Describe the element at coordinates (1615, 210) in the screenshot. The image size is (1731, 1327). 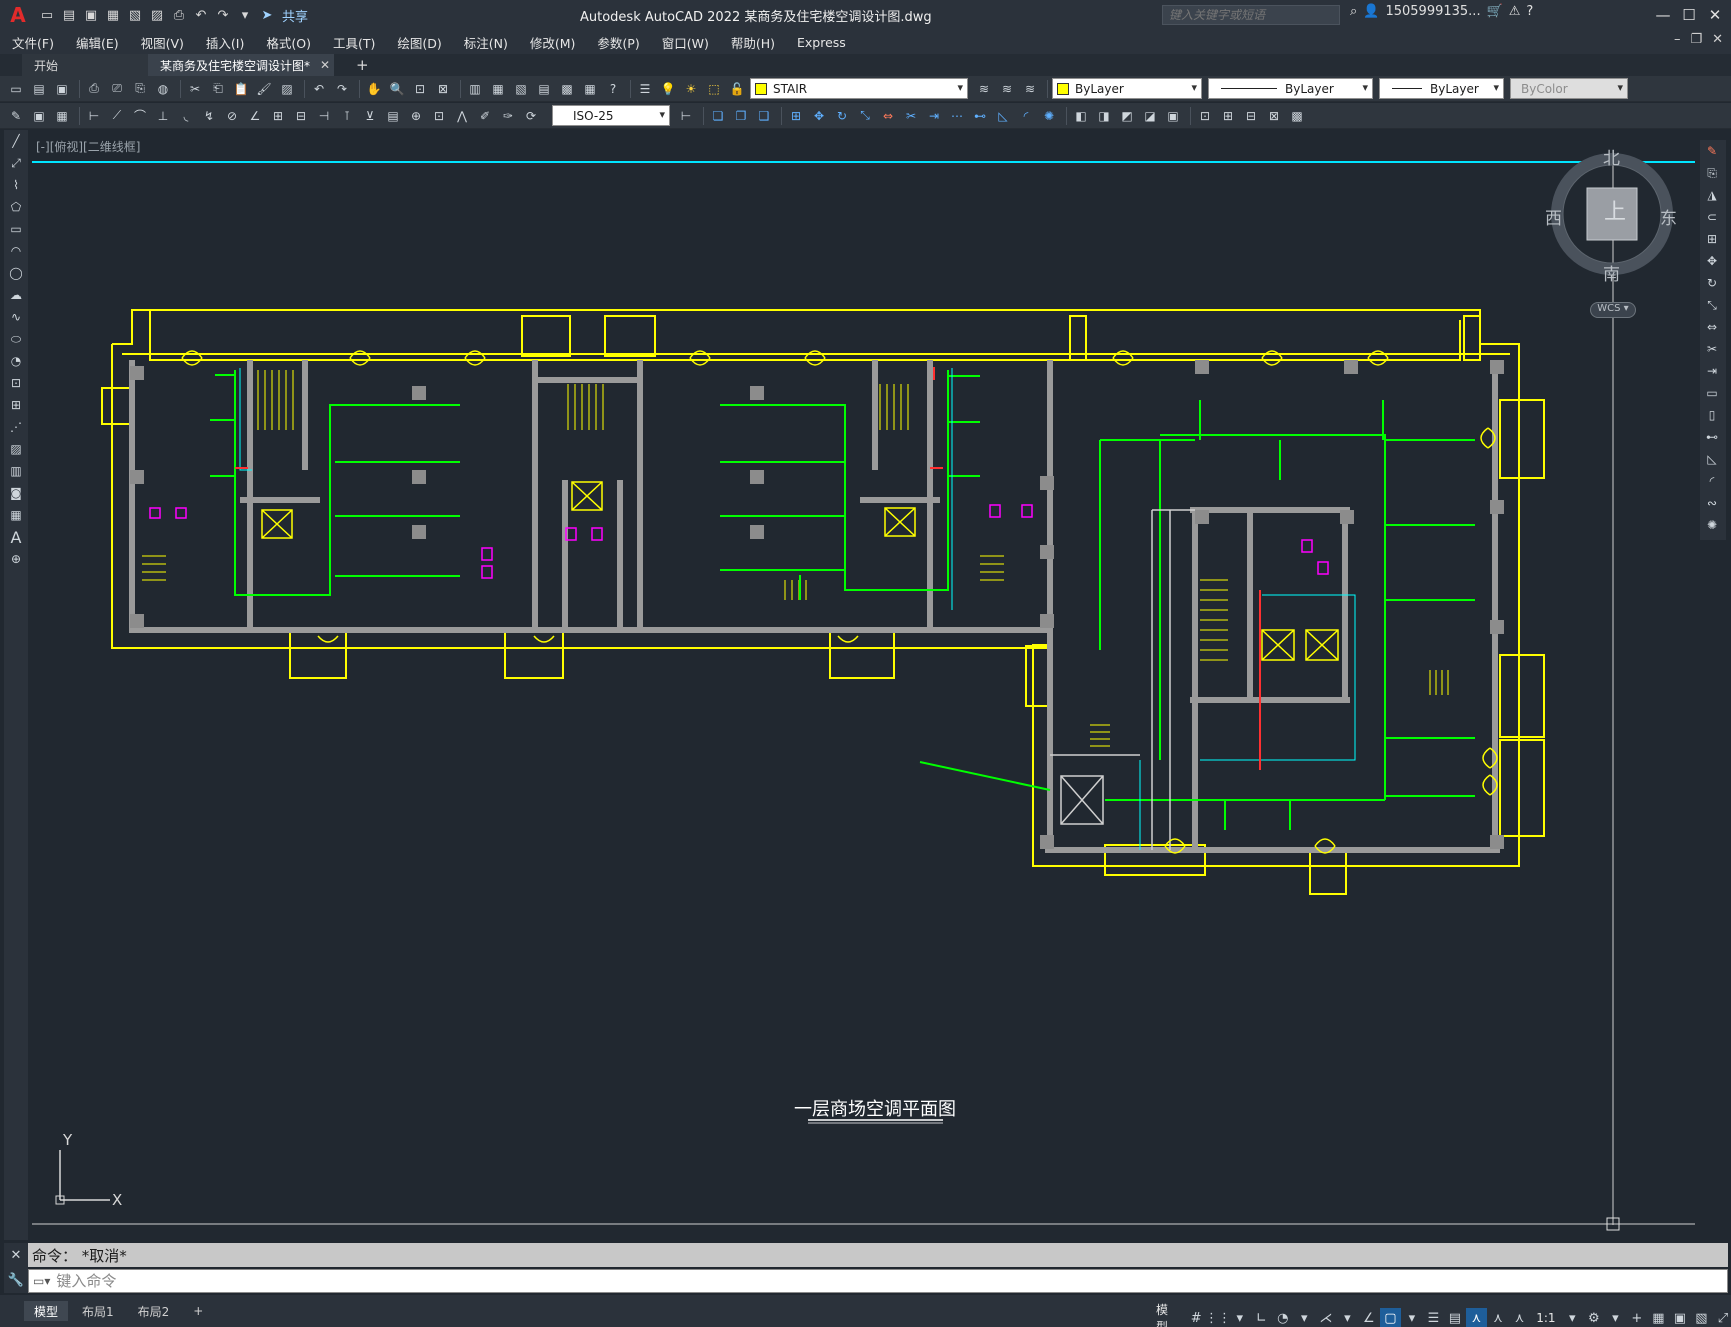
I see `viewcube-face-top: 上` at that location.